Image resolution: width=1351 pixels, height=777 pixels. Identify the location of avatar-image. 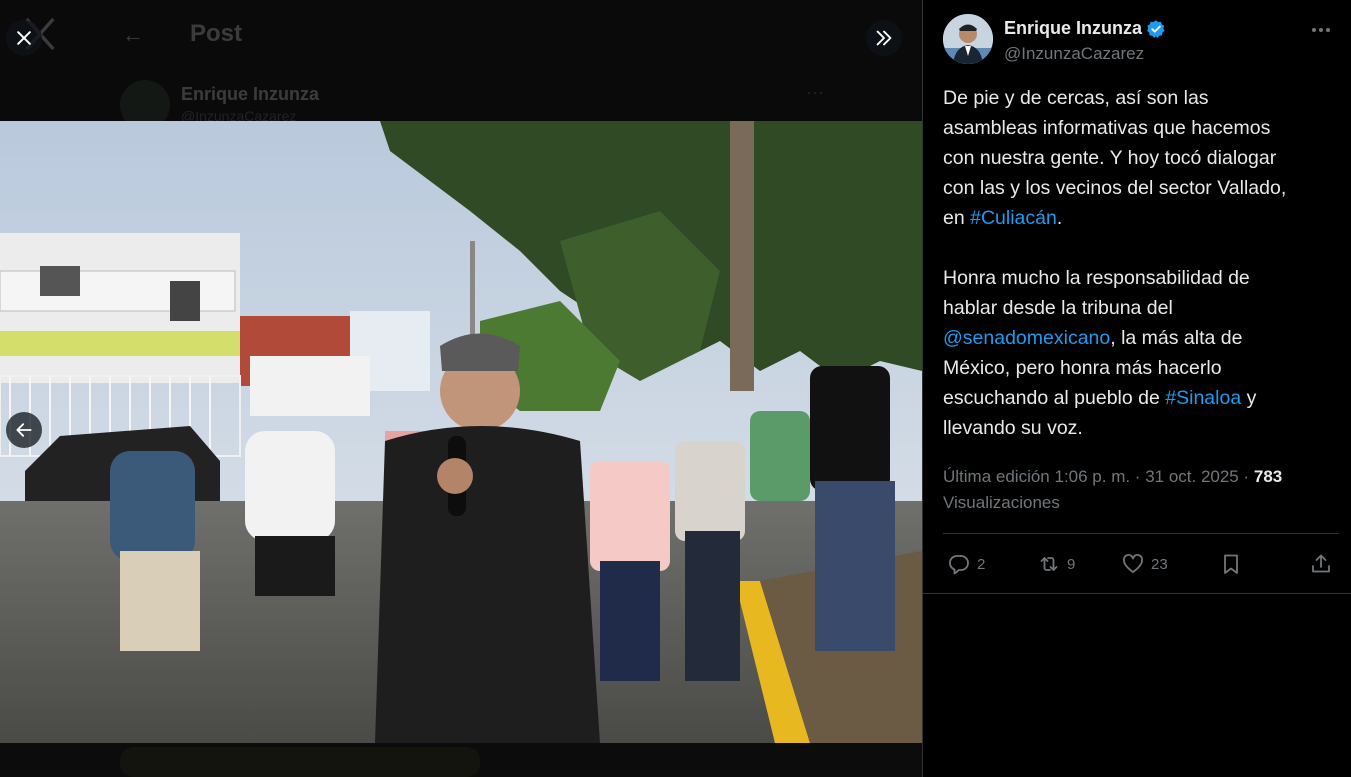
(968, 39).